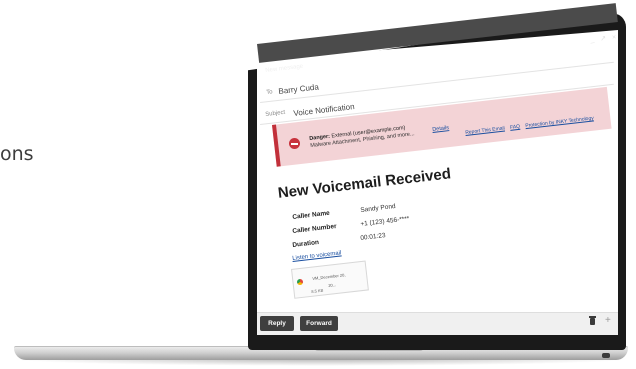 This screenshot has height=369, width=636. I want to click on trash-icon, so click(592, 320).